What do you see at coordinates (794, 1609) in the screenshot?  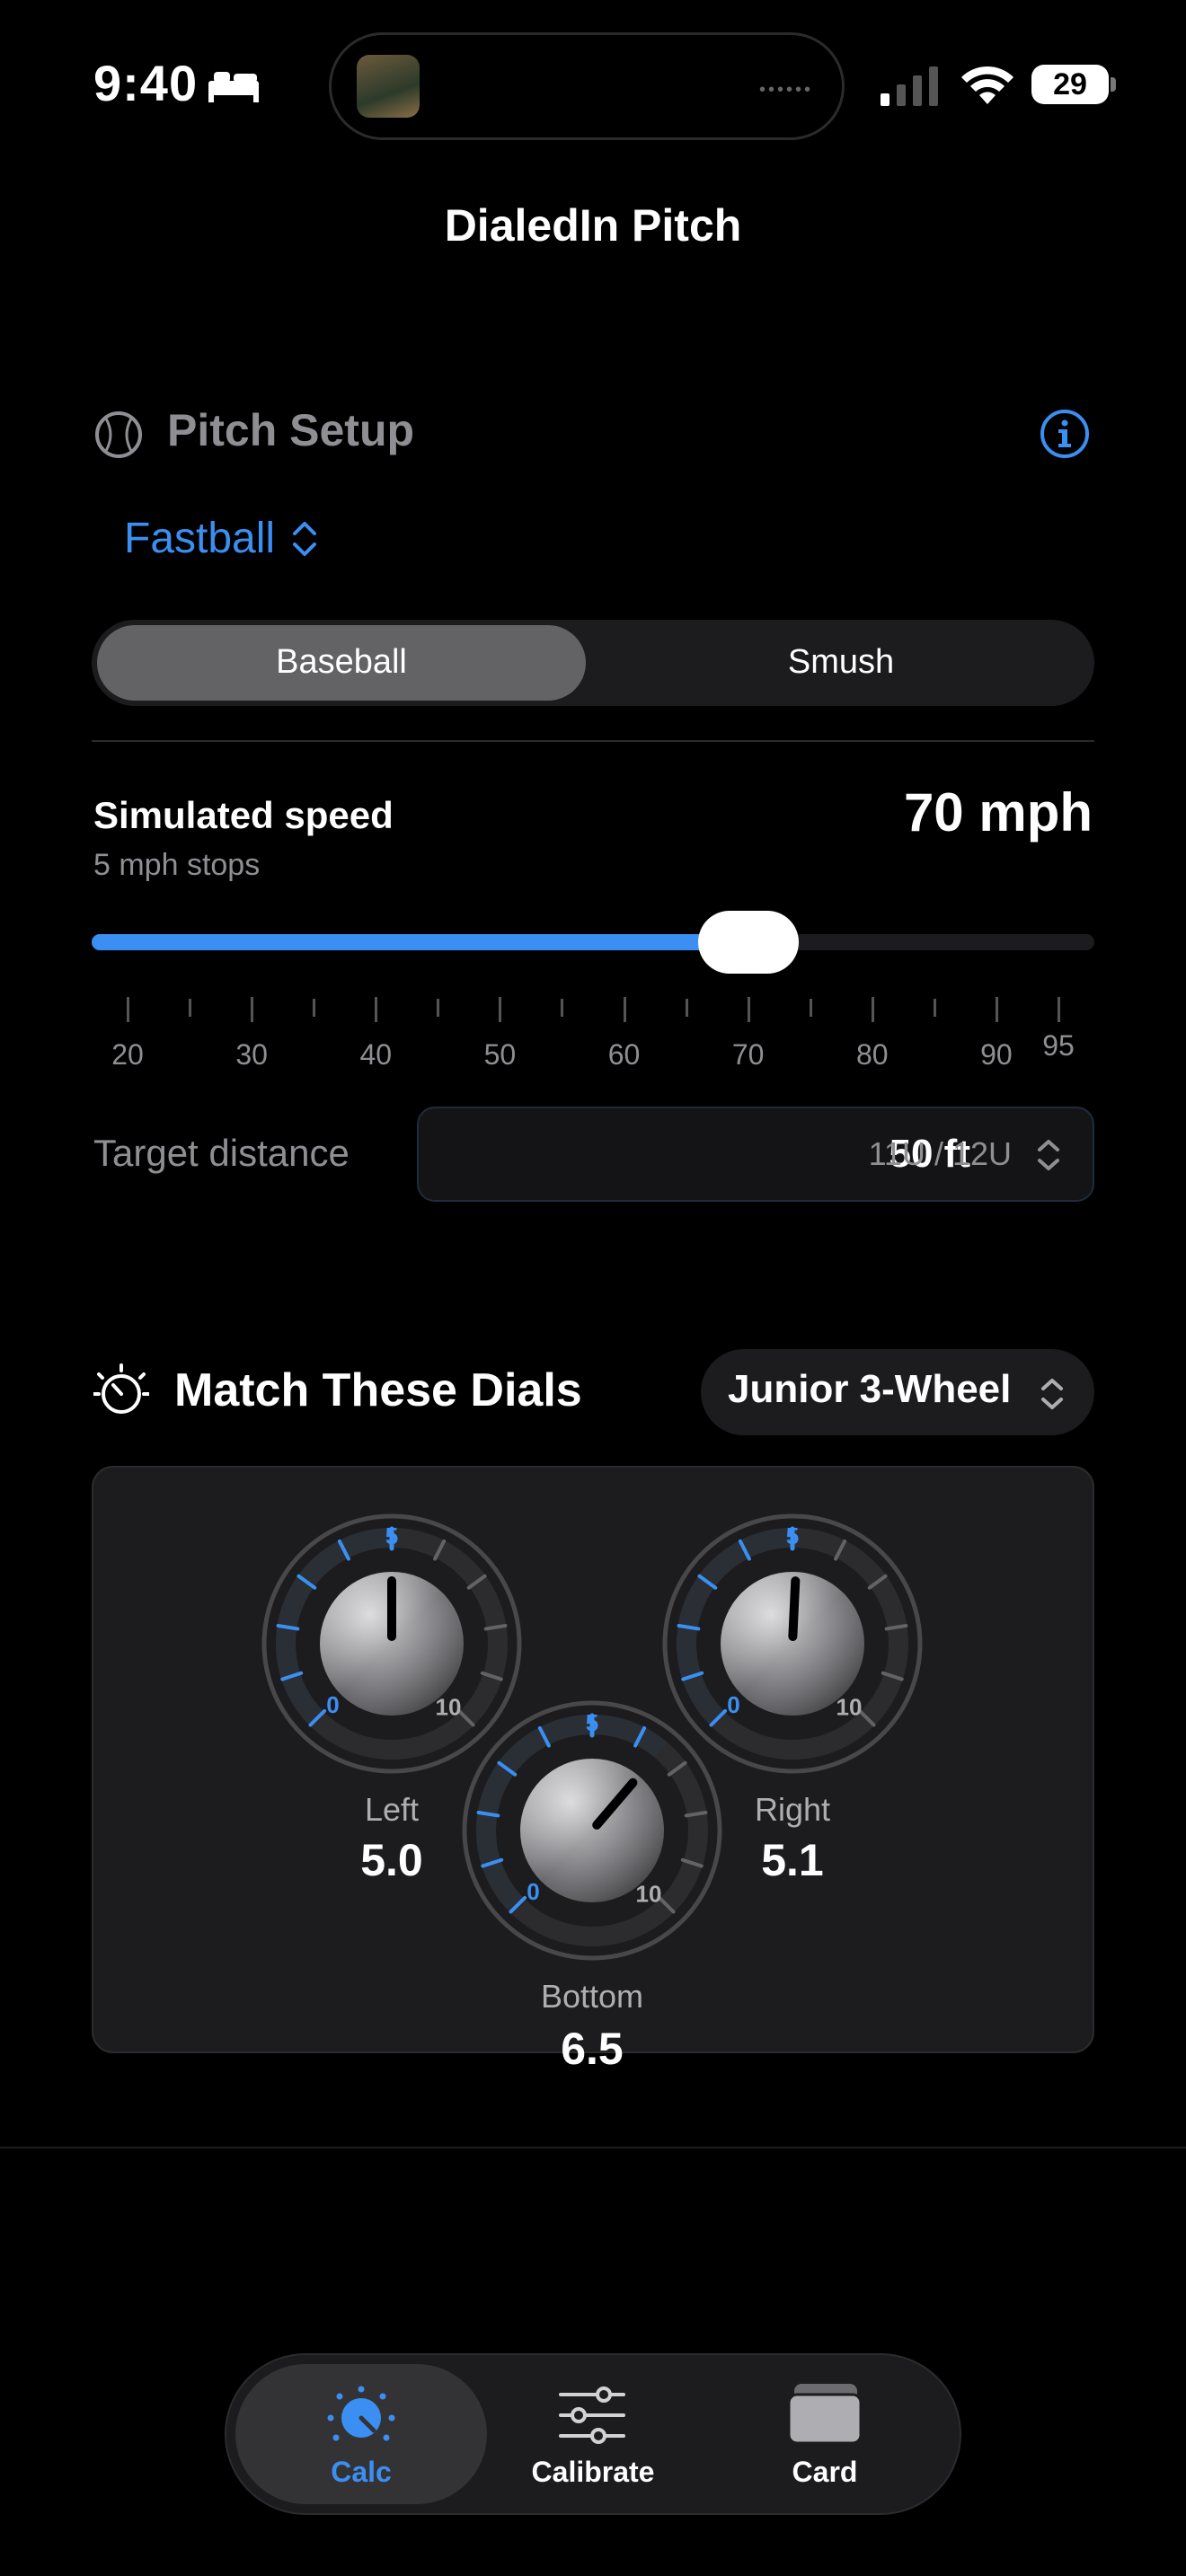 I see `dial-pointer` at bounding box center [794, 1609].